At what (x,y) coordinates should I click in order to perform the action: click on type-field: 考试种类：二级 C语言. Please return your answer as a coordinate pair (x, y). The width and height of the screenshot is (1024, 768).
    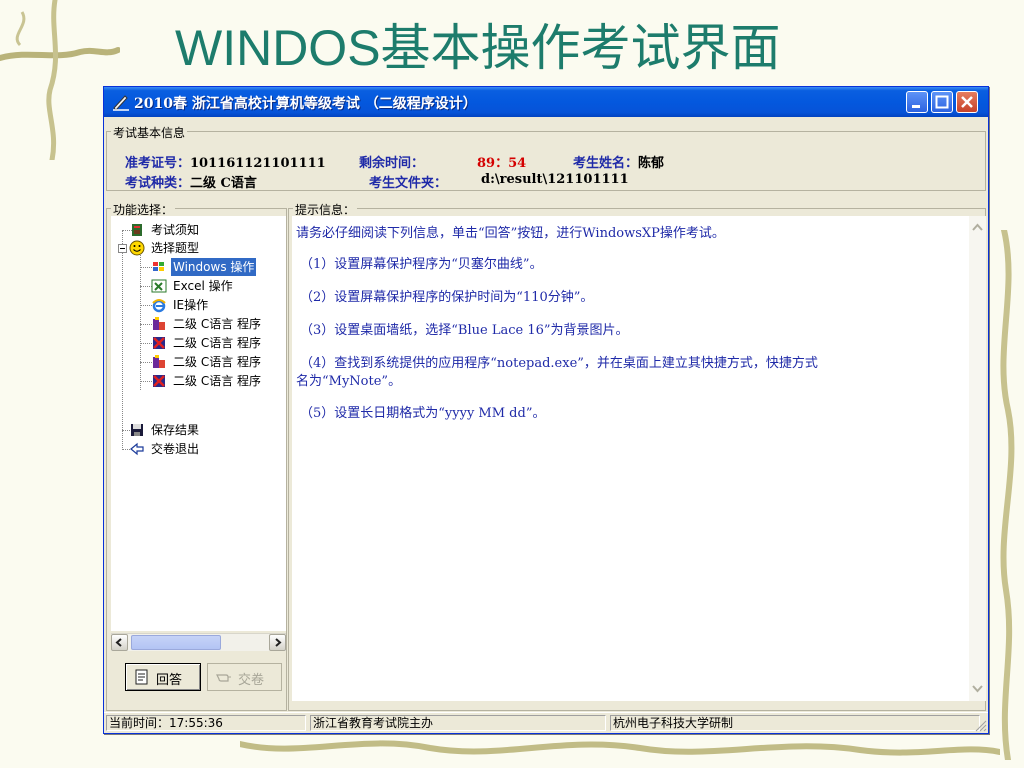
    Looking at the image, I should click on (191, 181).